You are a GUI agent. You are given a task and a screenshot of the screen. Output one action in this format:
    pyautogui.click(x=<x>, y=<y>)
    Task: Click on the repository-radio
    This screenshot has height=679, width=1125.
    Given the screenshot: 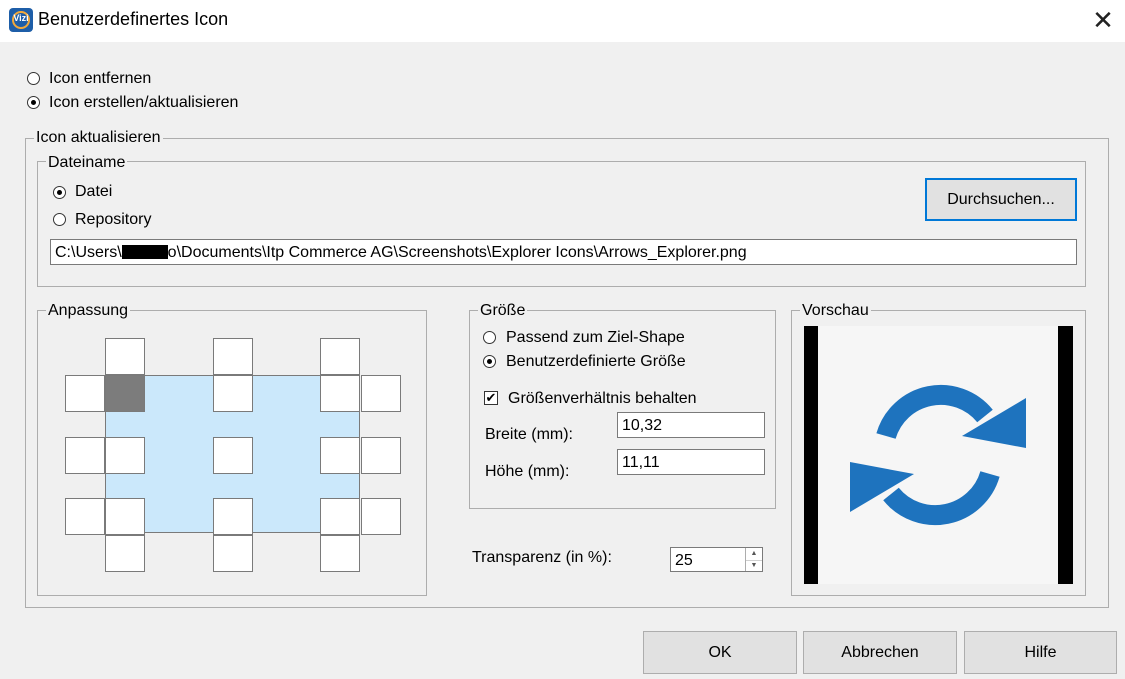 What is the action you would take?
    pyautogui.click(x=59, y=219)
    